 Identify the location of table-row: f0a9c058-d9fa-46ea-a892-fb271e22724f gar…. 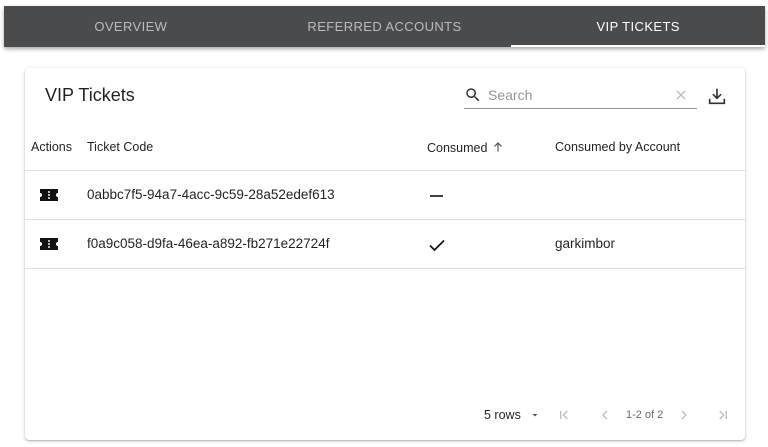
(385, 244).